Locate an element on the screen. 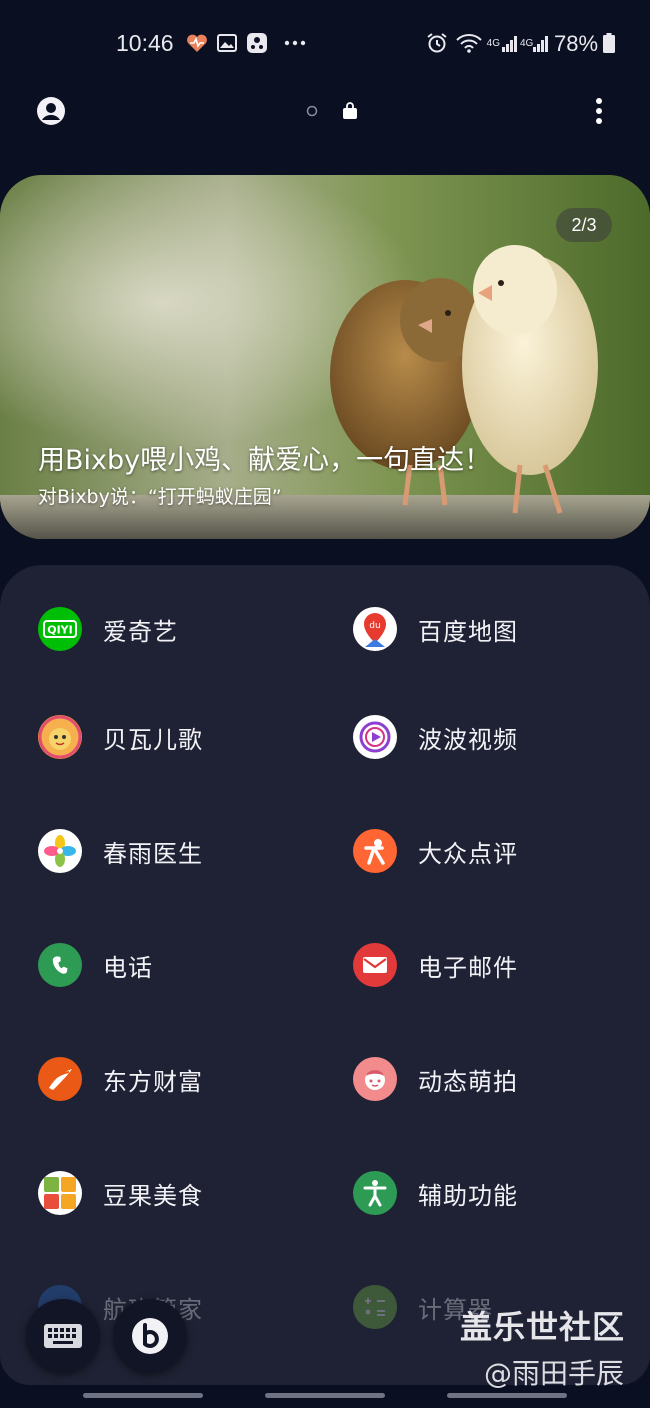  status-bar: 10:46 4G 4G 78% is located at coordinates (325, 44).